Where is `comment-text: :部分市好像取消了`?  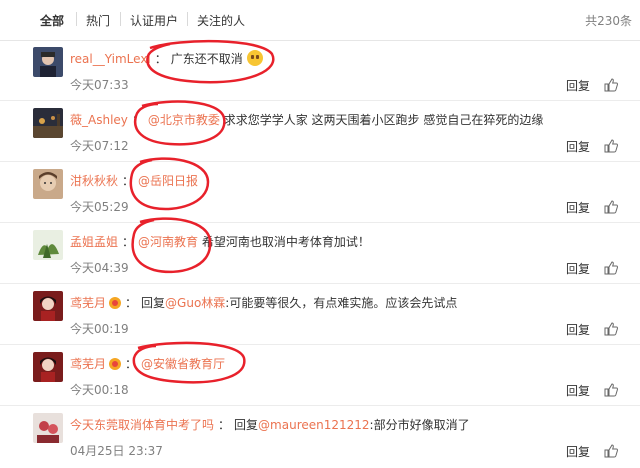
comment-text: :部分市好像取消了 is located at coordinates (419, 425).